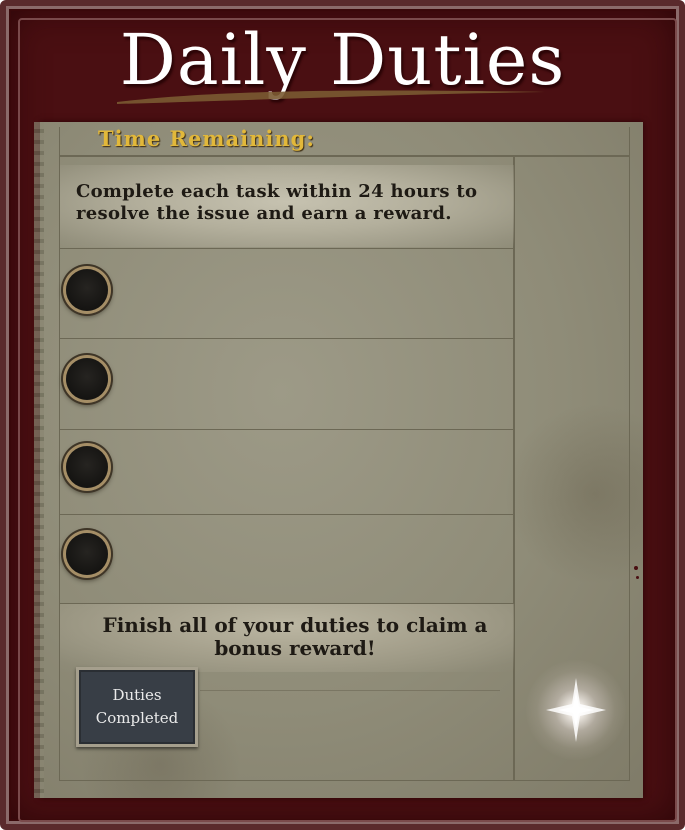  Describe the element at coordinates (39, 460) in the screenshot. I see `parchment-torn-edge` at that location.